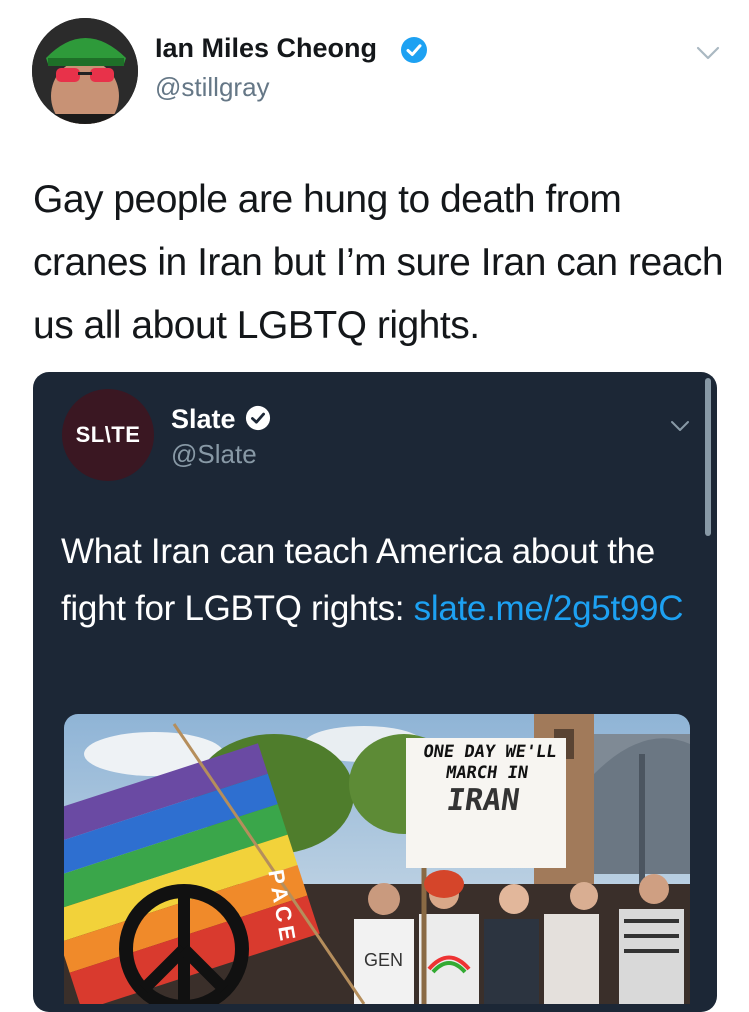  What do you see at coordinates (708, 457) in the screenshot?
I see `scrollbar` at bounding box center [708, 457].